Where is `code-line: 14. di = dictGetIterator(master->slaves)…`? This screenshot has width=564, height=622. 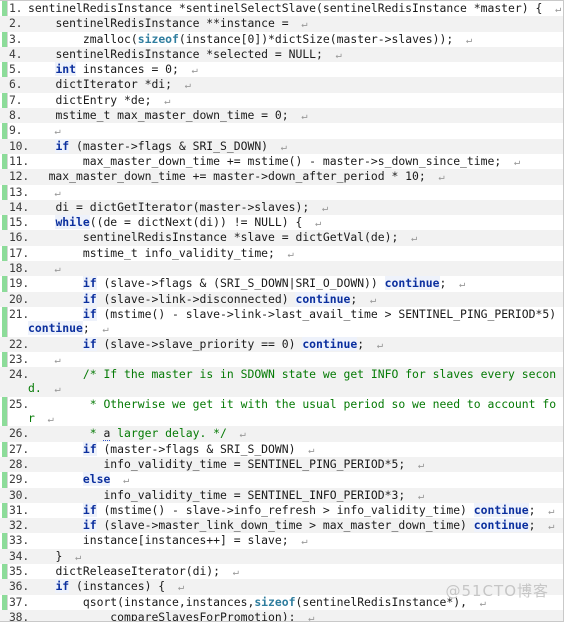 code-line: 14. di = dictGetIterator(master->slaves)… is located at coordinates (281, 207).